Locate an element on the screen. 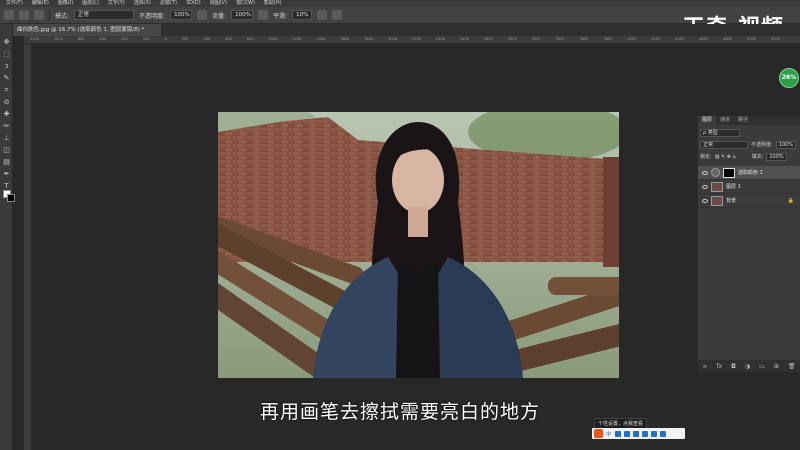 The width and height of the screenshot is (800, 450). lasso-tool-icon: ↄ is located at coordinates (6, 66).